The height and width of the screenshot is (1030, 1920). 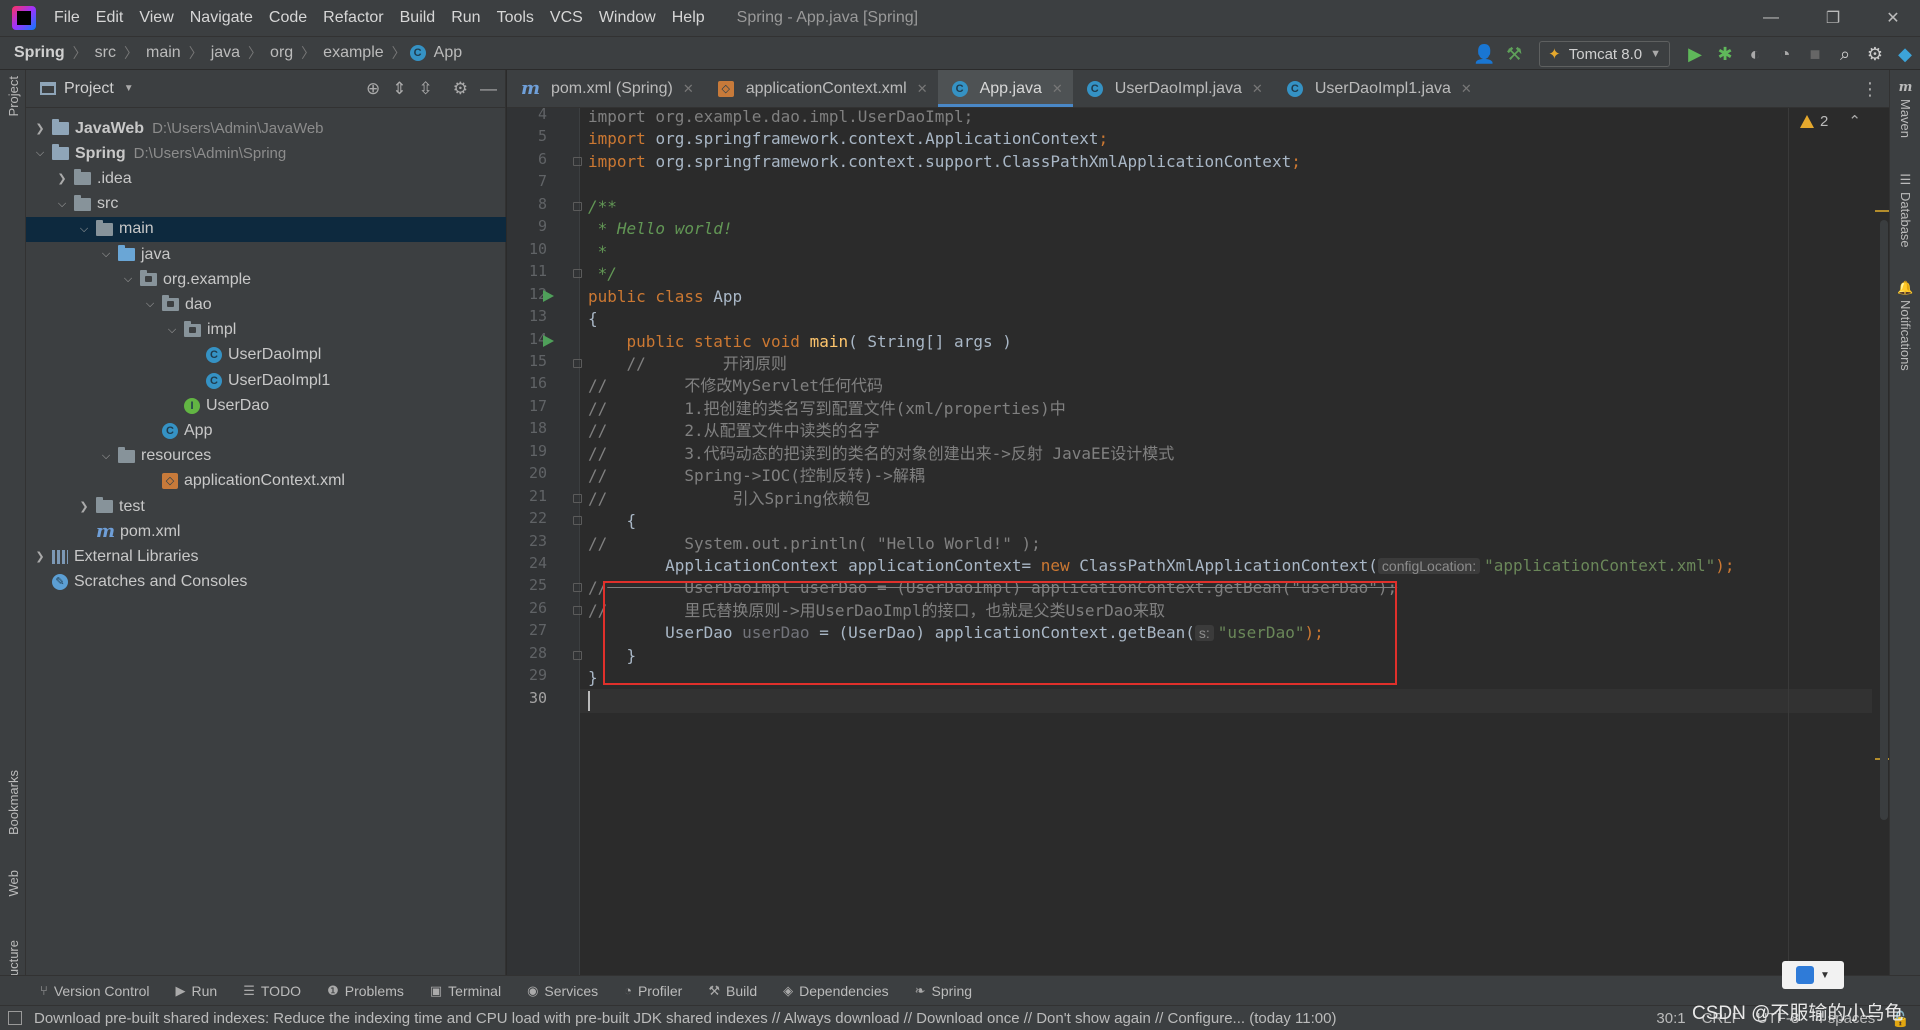 I want to click on menu-code: Code, so click(x=288, y=18).